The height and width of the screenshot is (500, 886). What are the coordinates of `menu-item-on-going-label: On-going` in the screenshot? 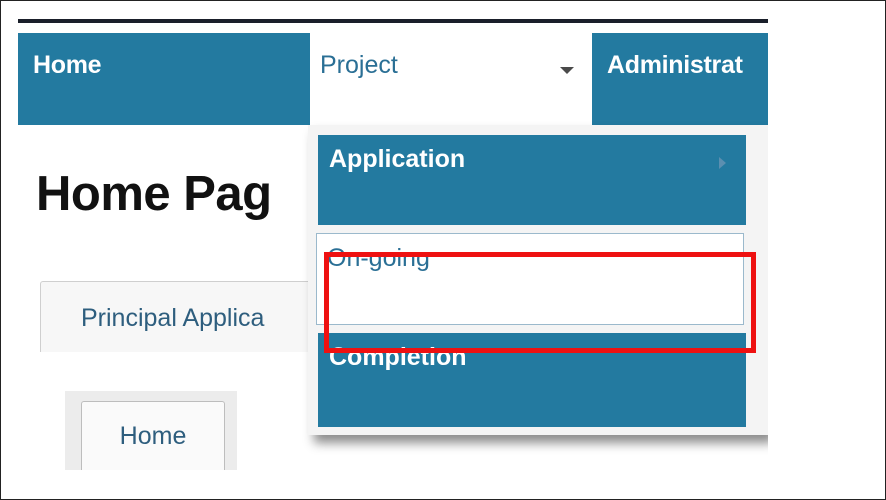 It's located at (378, 258).